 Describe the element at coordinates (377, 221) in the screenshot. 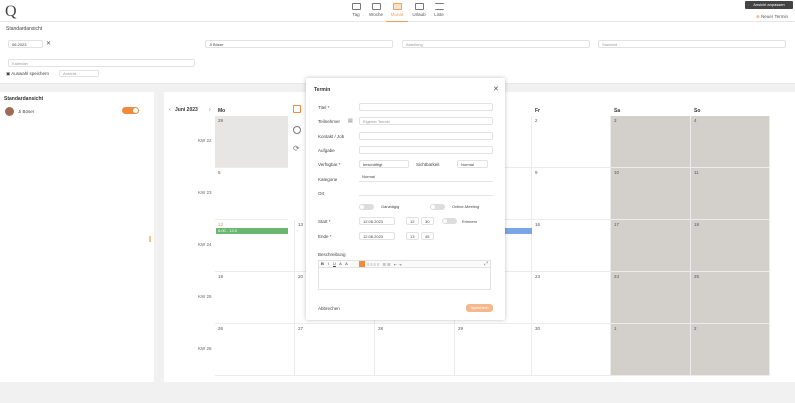

I see `start-date-input: 12.06.2023` at that location.